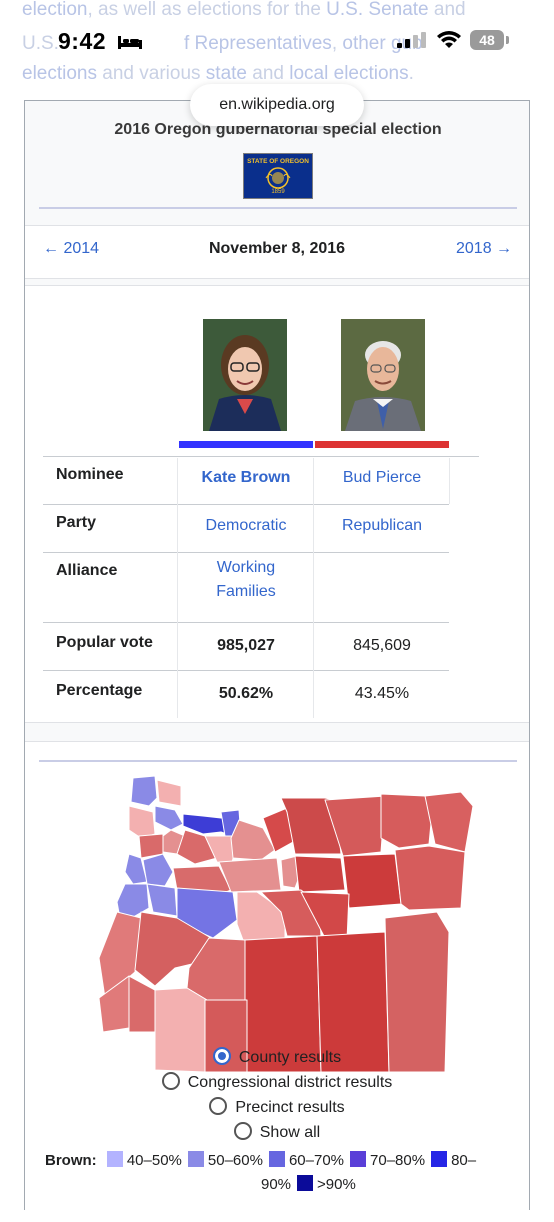 The width and height of the screenshot is (554, 1222). I want to click on legend-label: 90%, so click(276, 1184).